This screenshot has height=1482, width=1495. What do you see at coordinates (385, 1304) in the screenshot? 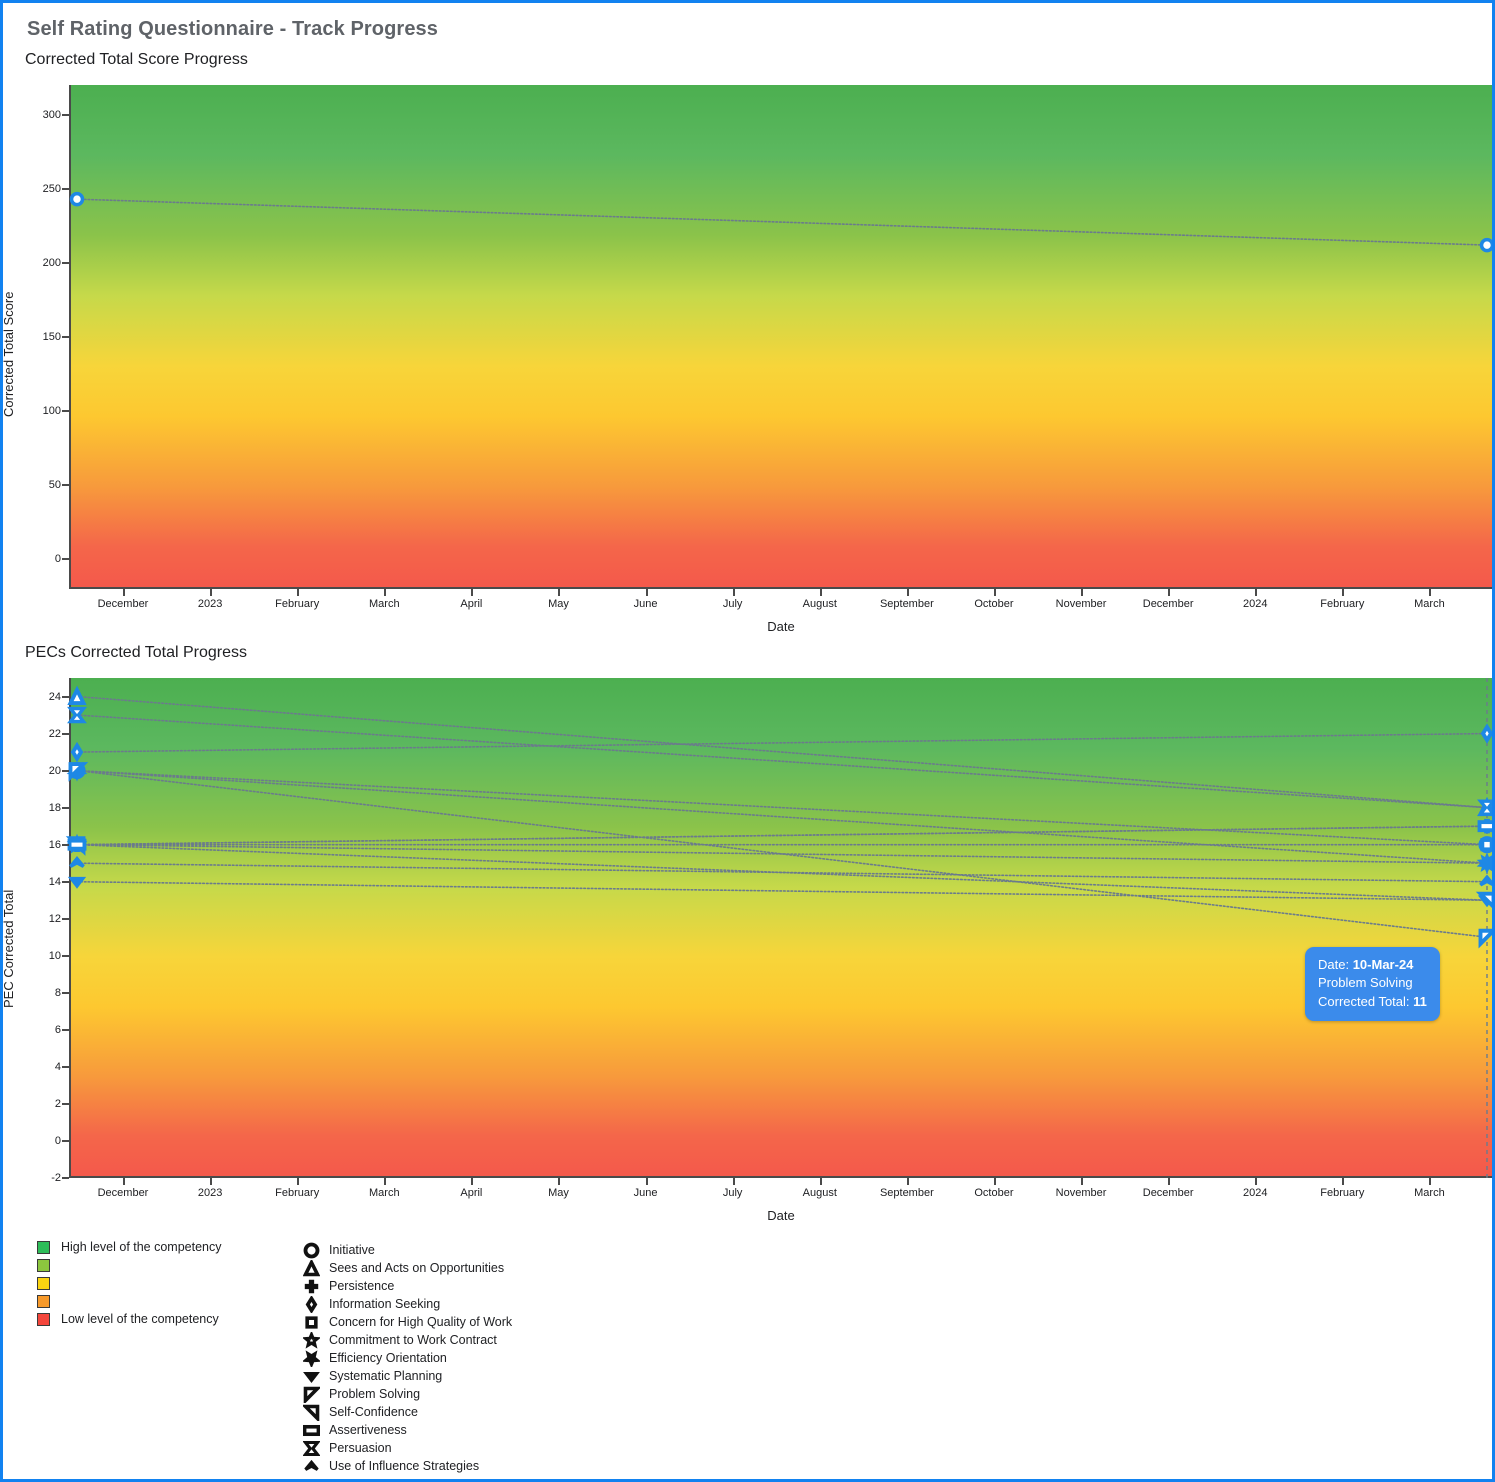
I see `marker-legend-label: Information Seeking` at bounding box center [385, 1304].